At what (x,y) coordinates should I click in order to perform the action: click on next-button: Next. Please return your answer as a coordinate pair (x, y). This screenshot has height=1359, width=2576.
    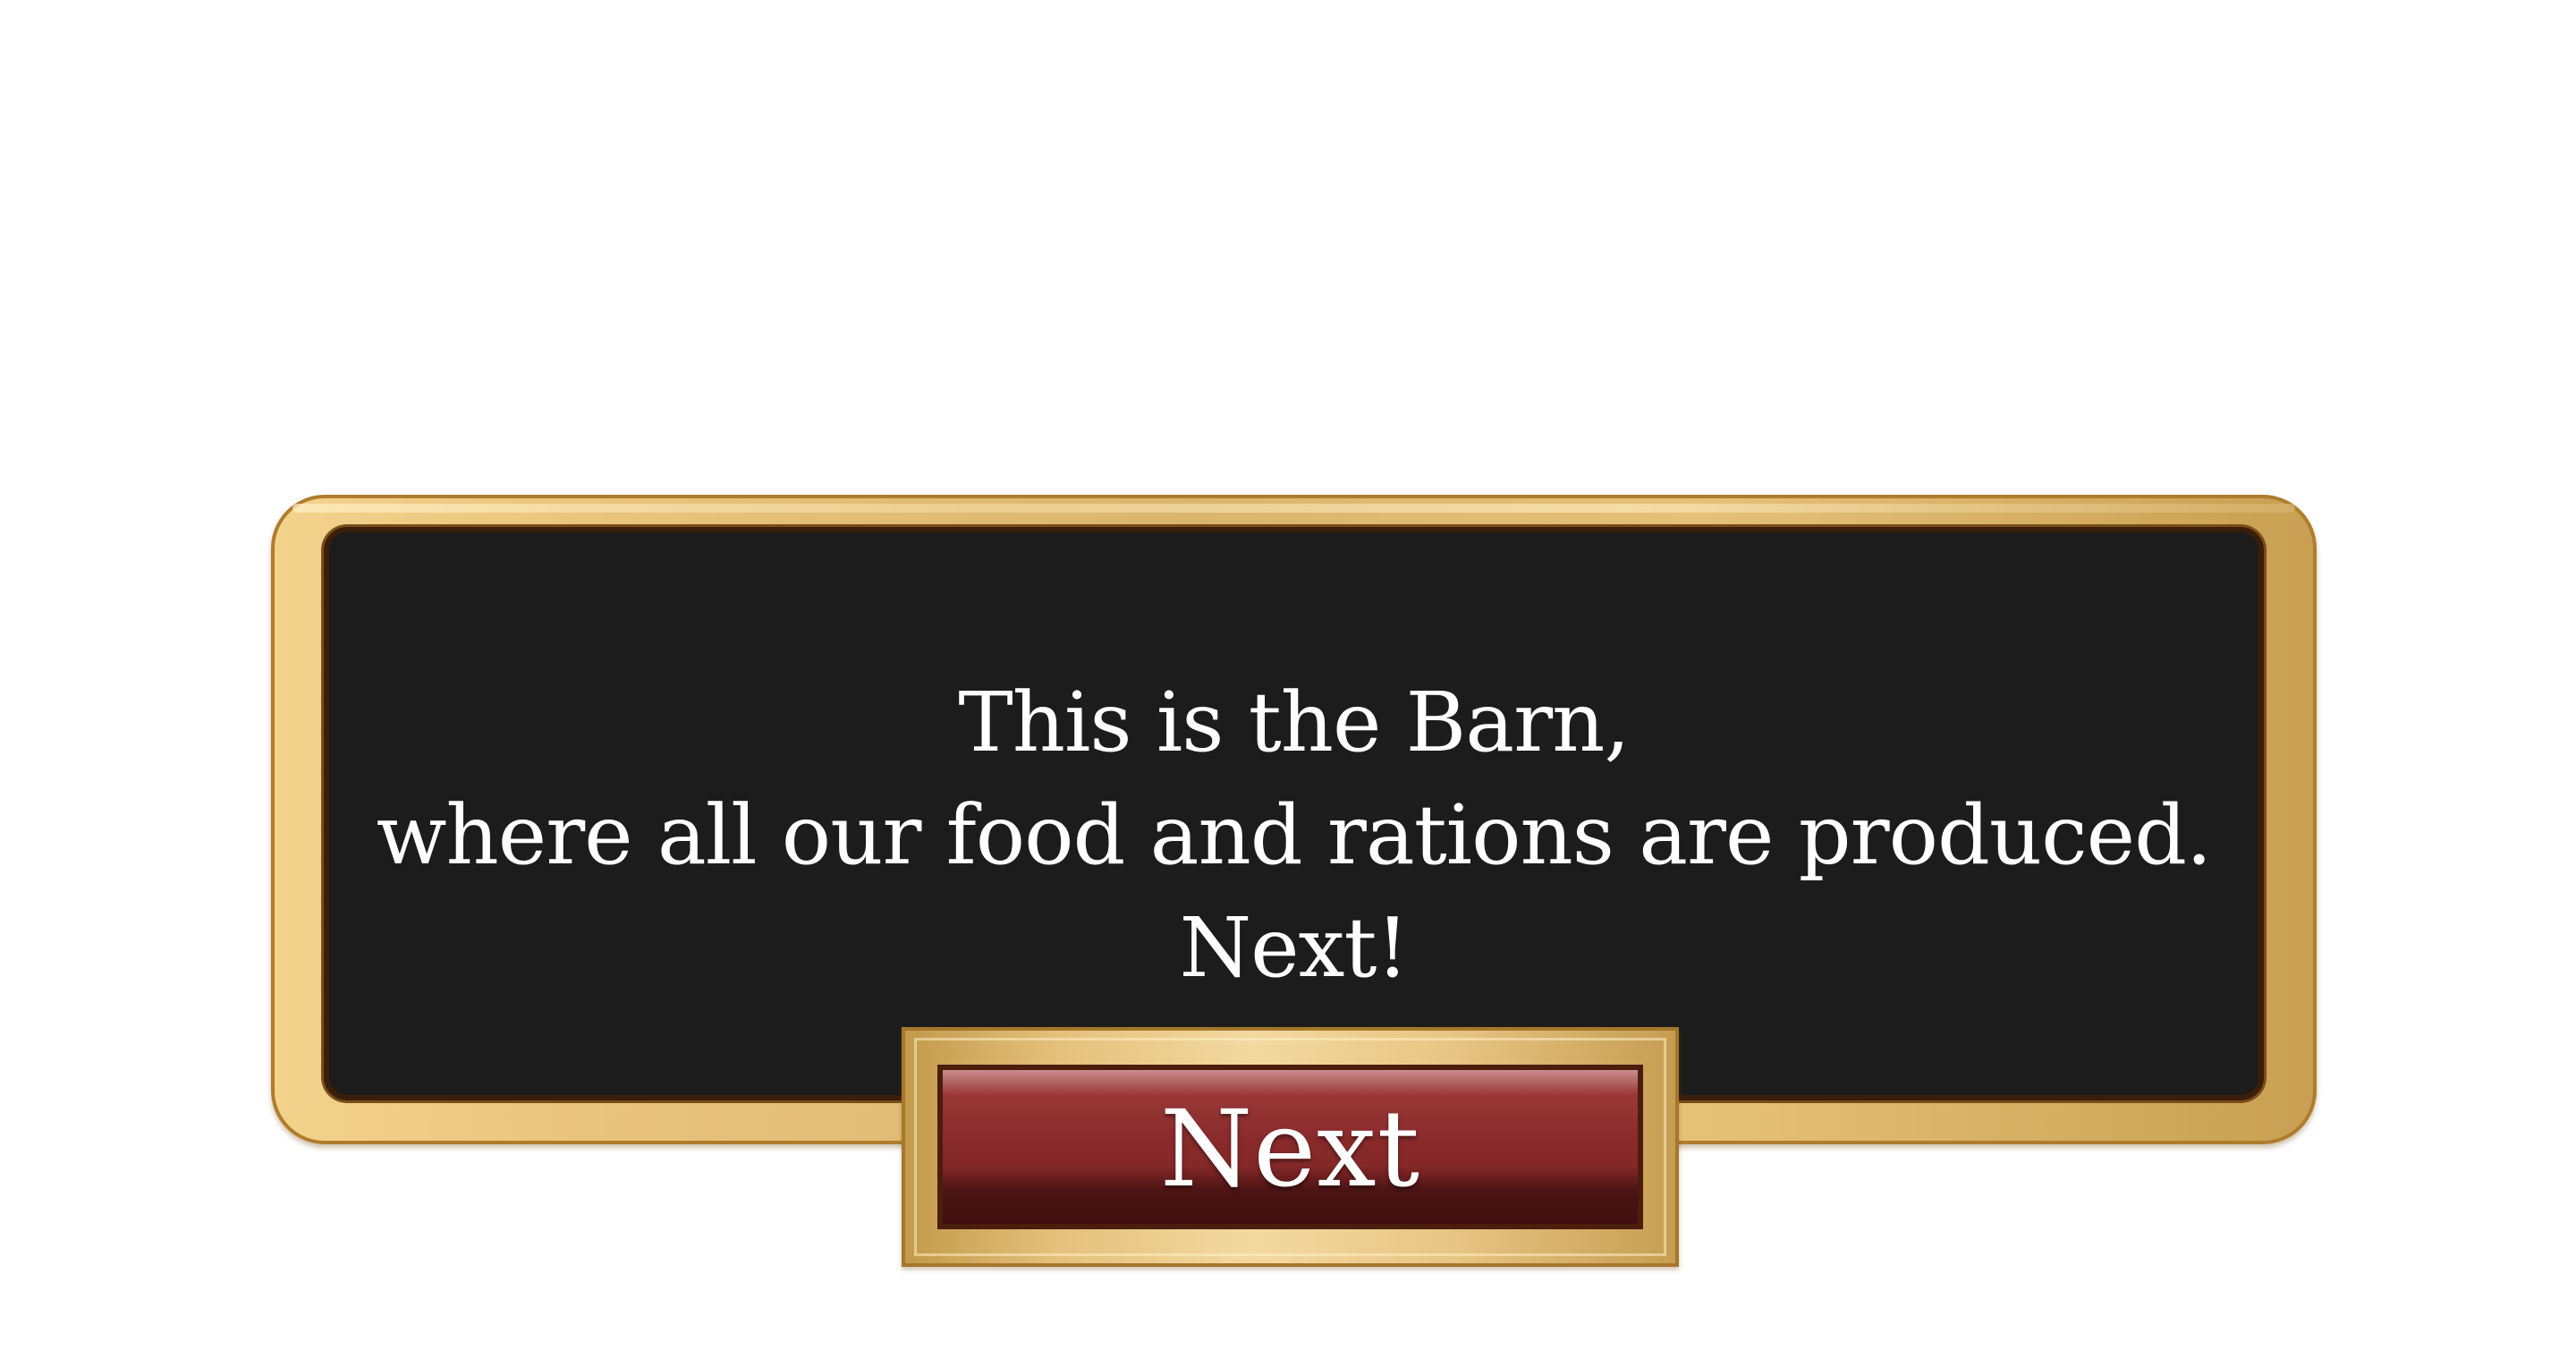
    Looking at the image, I should click on (1290, 1147).